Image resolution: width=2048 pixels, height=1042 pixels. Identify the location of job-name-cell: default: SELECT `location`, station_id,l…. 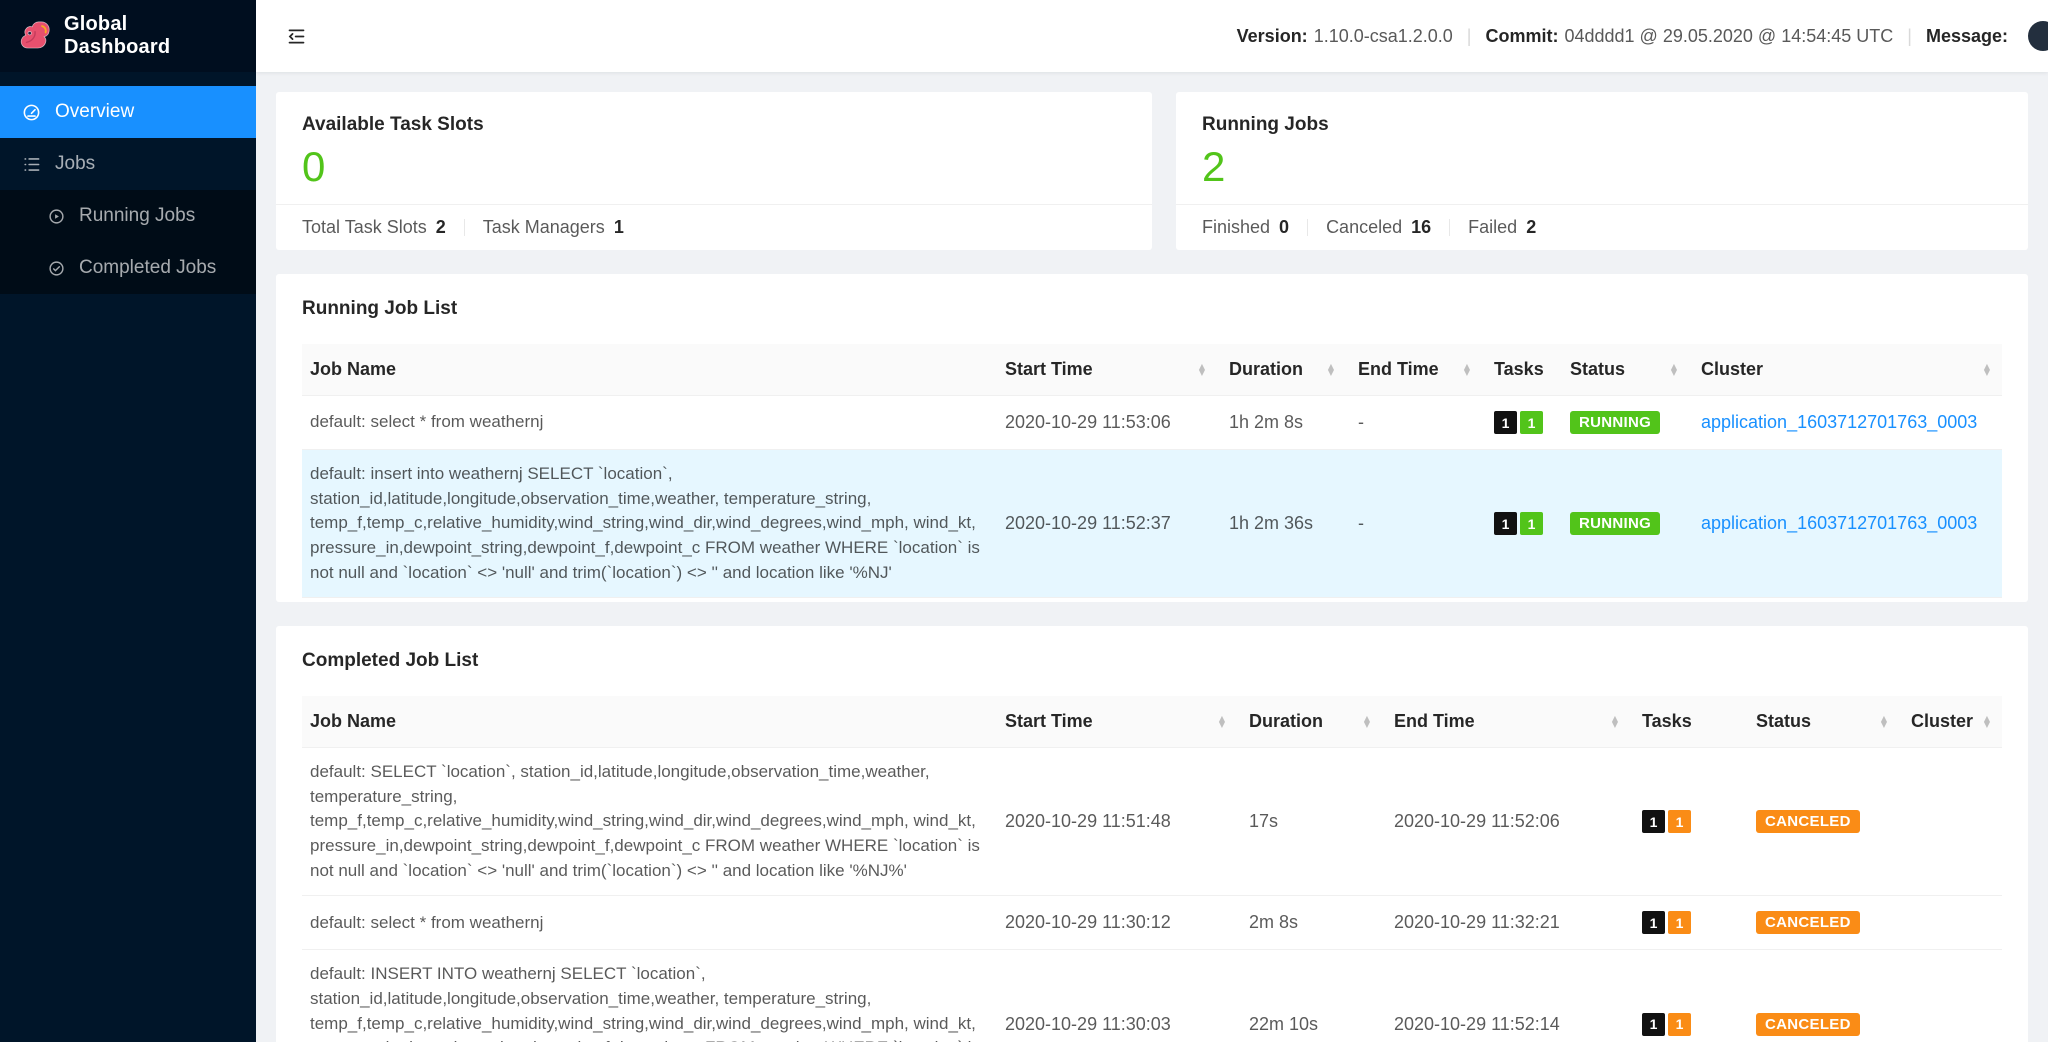
(647, 822).